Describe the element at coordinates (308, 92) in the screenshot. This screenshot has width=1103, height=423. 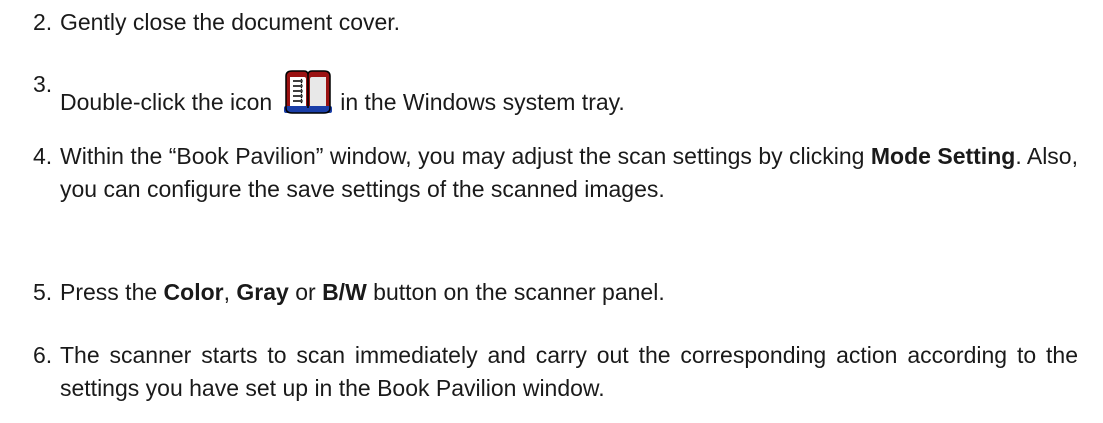
I see `book-pavilion-tray-icon` at that location.